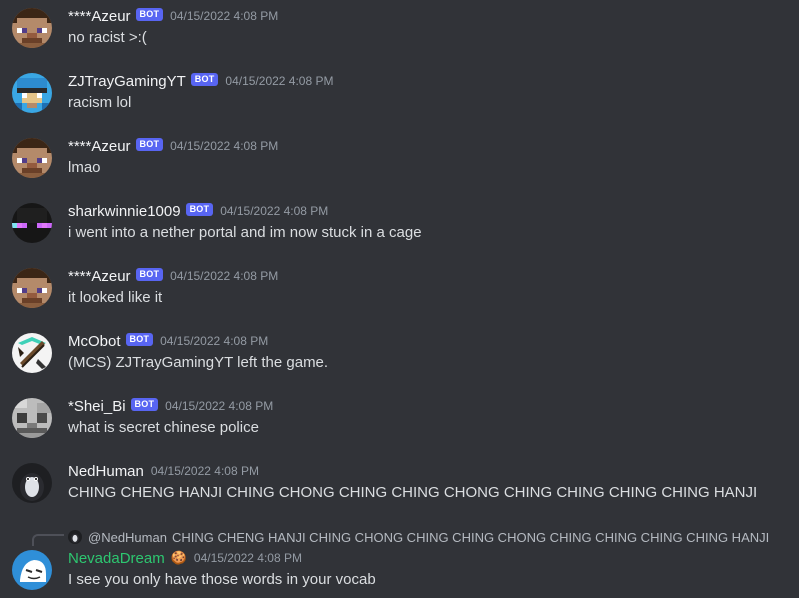 The width and height of the screenshot is (799, 598). What do you see at coordinates (178, 557) in the screenshot?
I see `cookie-role-icon: 🍪` at bounding box center [178, 557].